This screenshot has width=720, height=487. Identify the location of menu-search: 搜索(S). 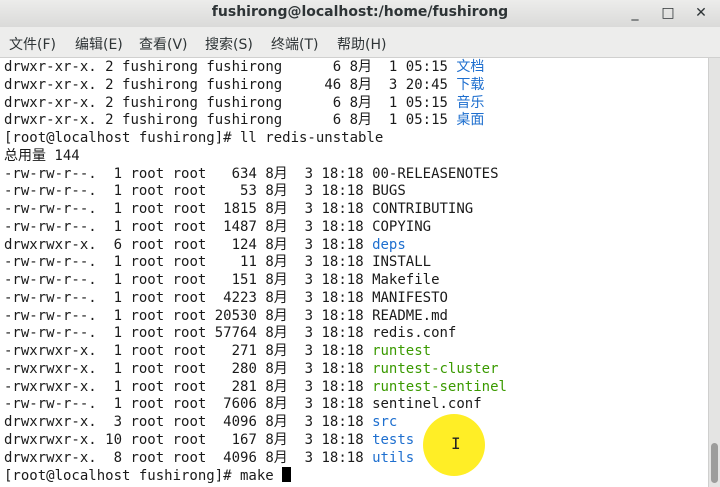
(229, 44).